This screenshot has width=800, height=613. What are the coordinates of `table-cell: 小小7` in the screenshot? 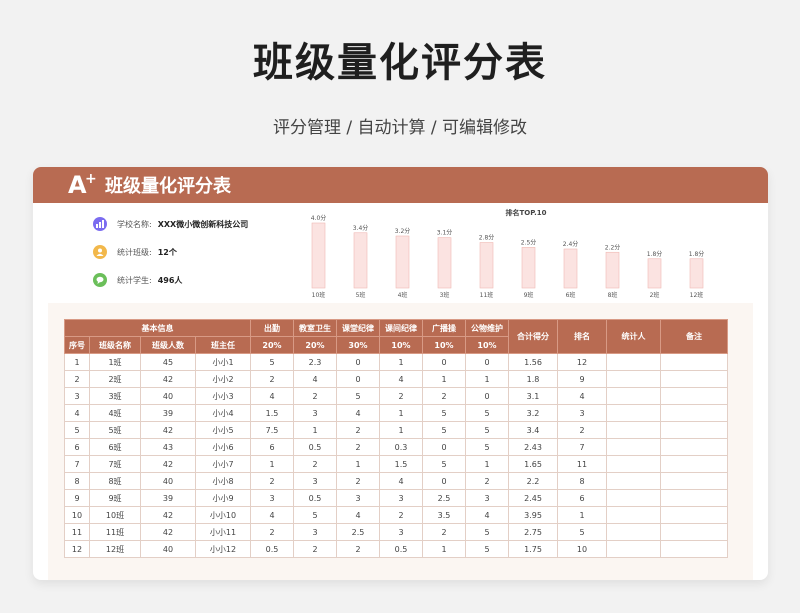 It's located at (223, 464).